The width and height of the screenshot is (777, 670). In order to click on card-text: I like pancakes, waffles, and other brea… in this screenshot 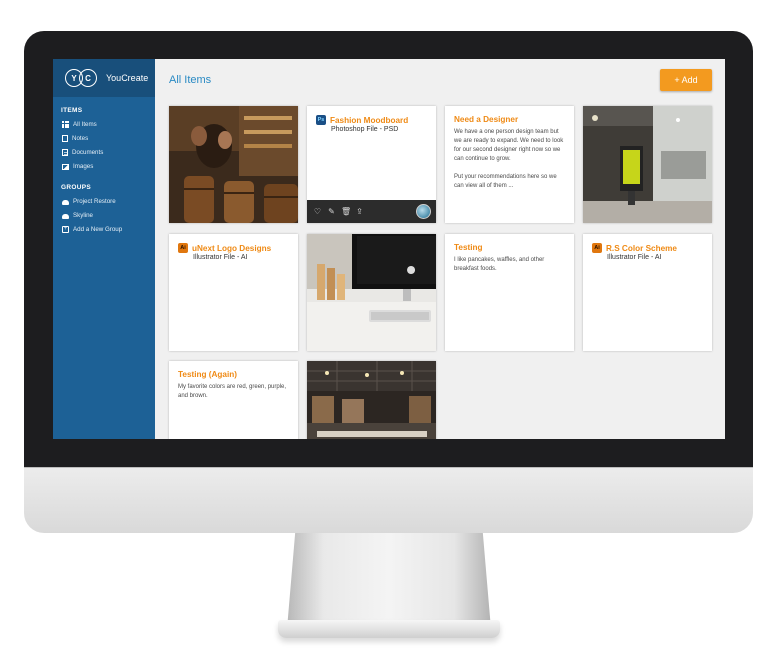, I will do `click(499, 264)`.